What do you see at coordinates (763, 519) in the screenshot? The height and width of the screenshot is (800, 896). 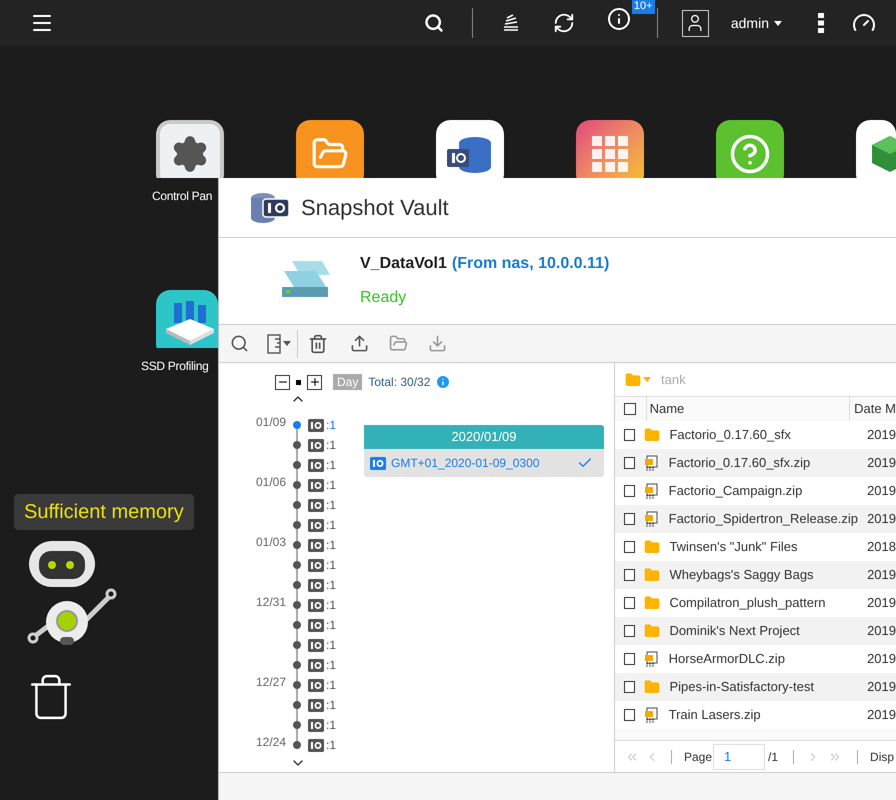 I see `file-name: Factorio_Spidertron_Release.zip` at bounding box center [763, 519].